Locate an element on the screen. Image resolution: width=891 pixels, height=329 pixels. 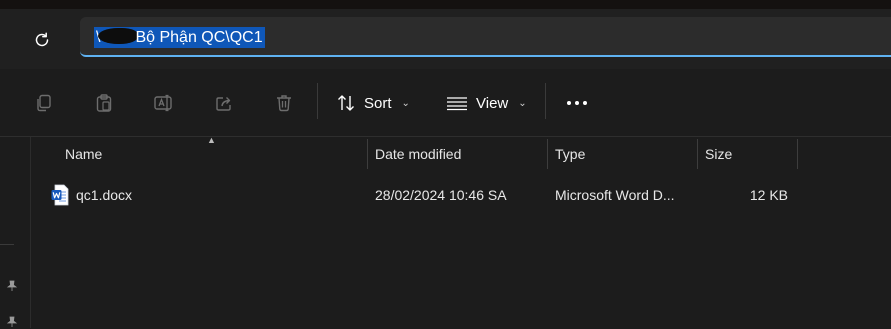
file-date-modified: 28/02/2024 10:46 SA is located at coordinates (441, 195).